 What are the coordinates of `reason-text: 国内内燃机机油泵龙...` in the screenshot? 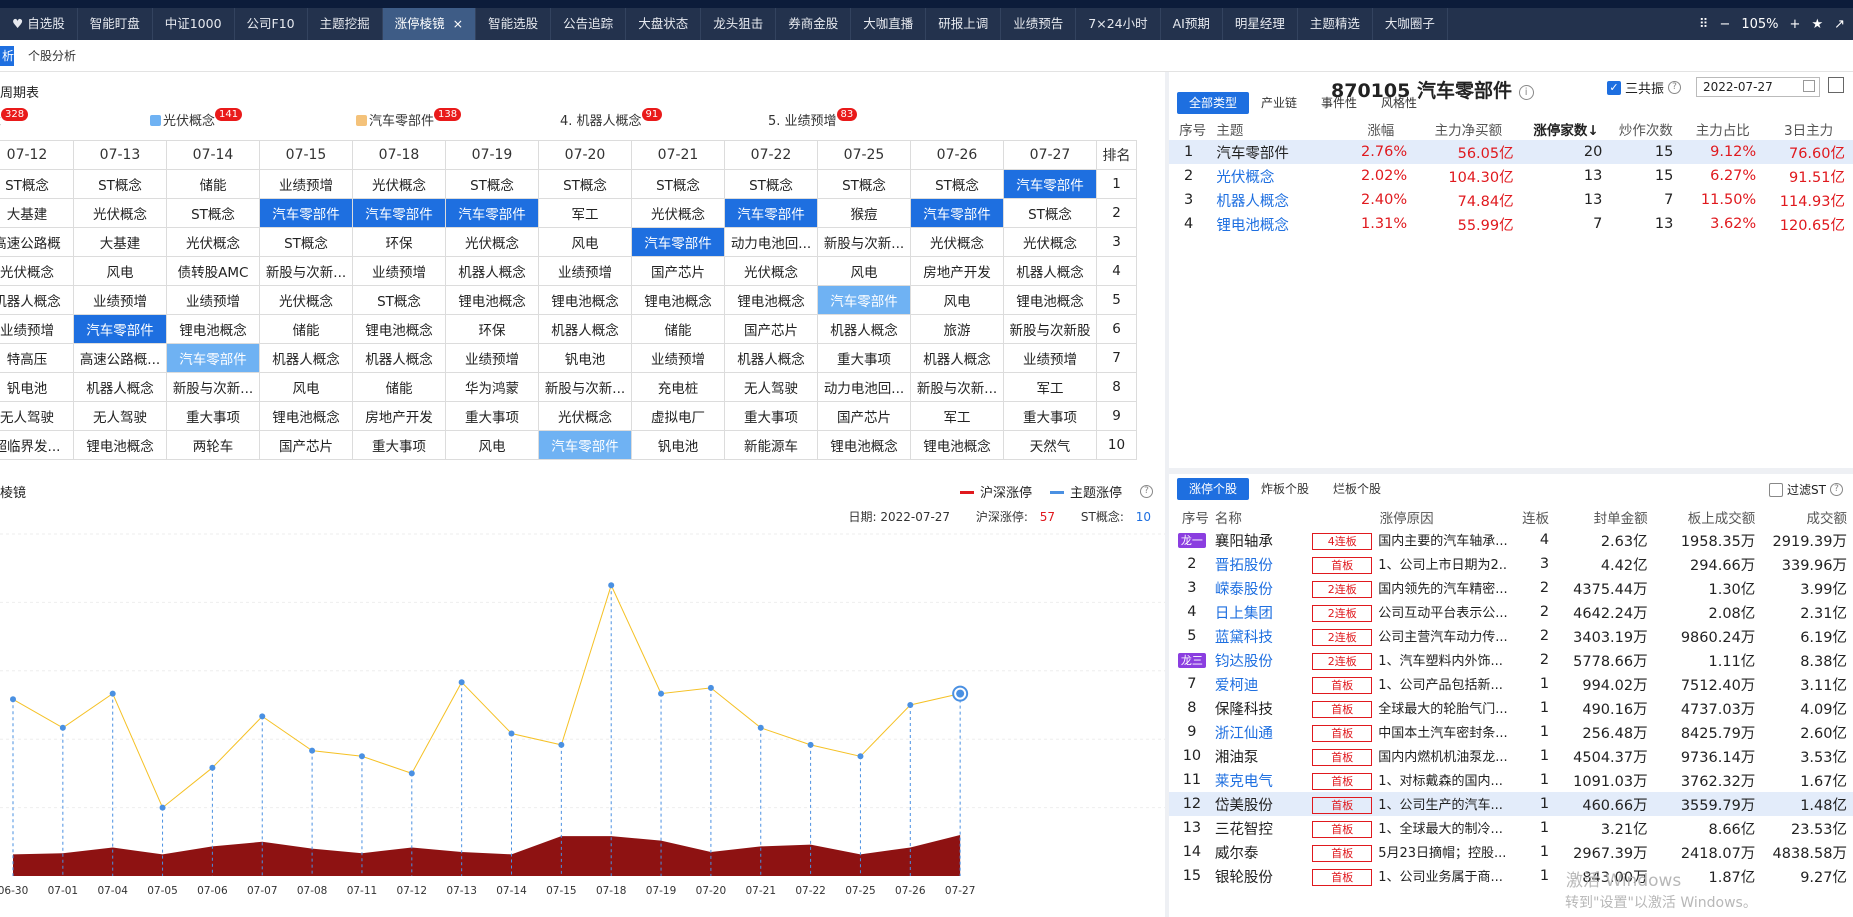 It's located at (1442, 757).